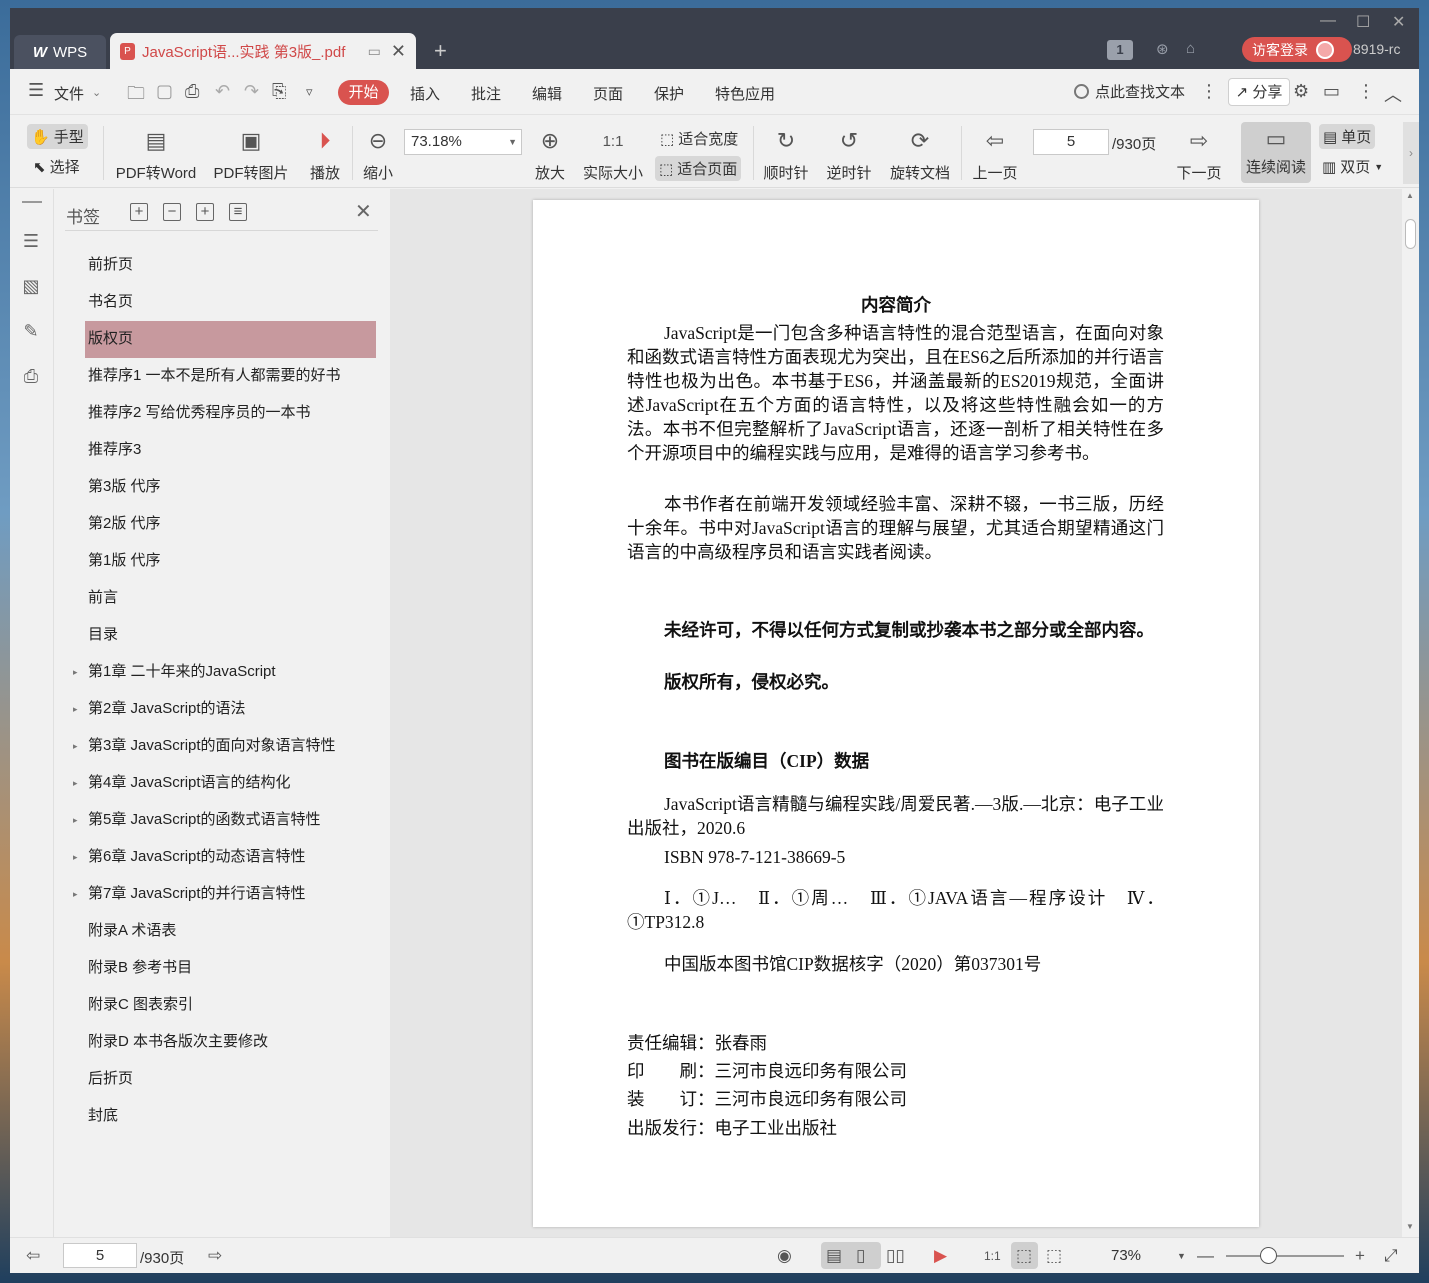  What do you see at coordinates (230, 487) in the screenshot?
I see `bookmark-item: 第3版 代序` at bounding box center [230, 487].